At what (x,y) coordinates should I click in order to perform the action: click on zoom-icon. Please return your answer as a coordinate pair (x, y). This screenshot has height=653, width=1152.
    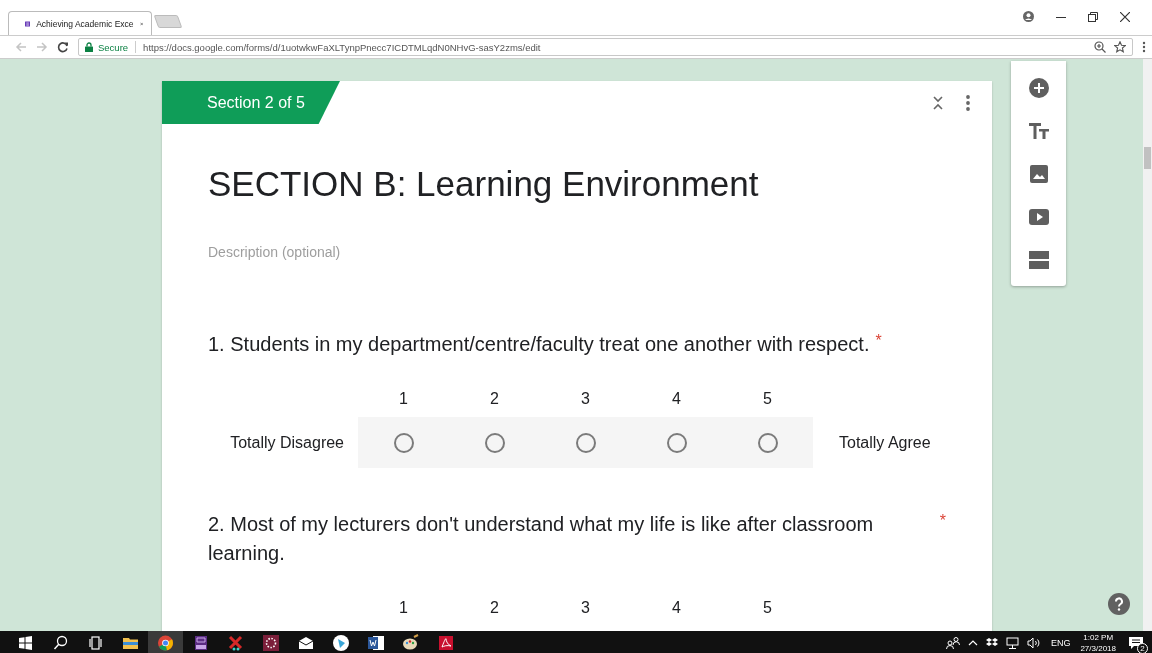
    Looking at the image, I should click on (1100, 47).